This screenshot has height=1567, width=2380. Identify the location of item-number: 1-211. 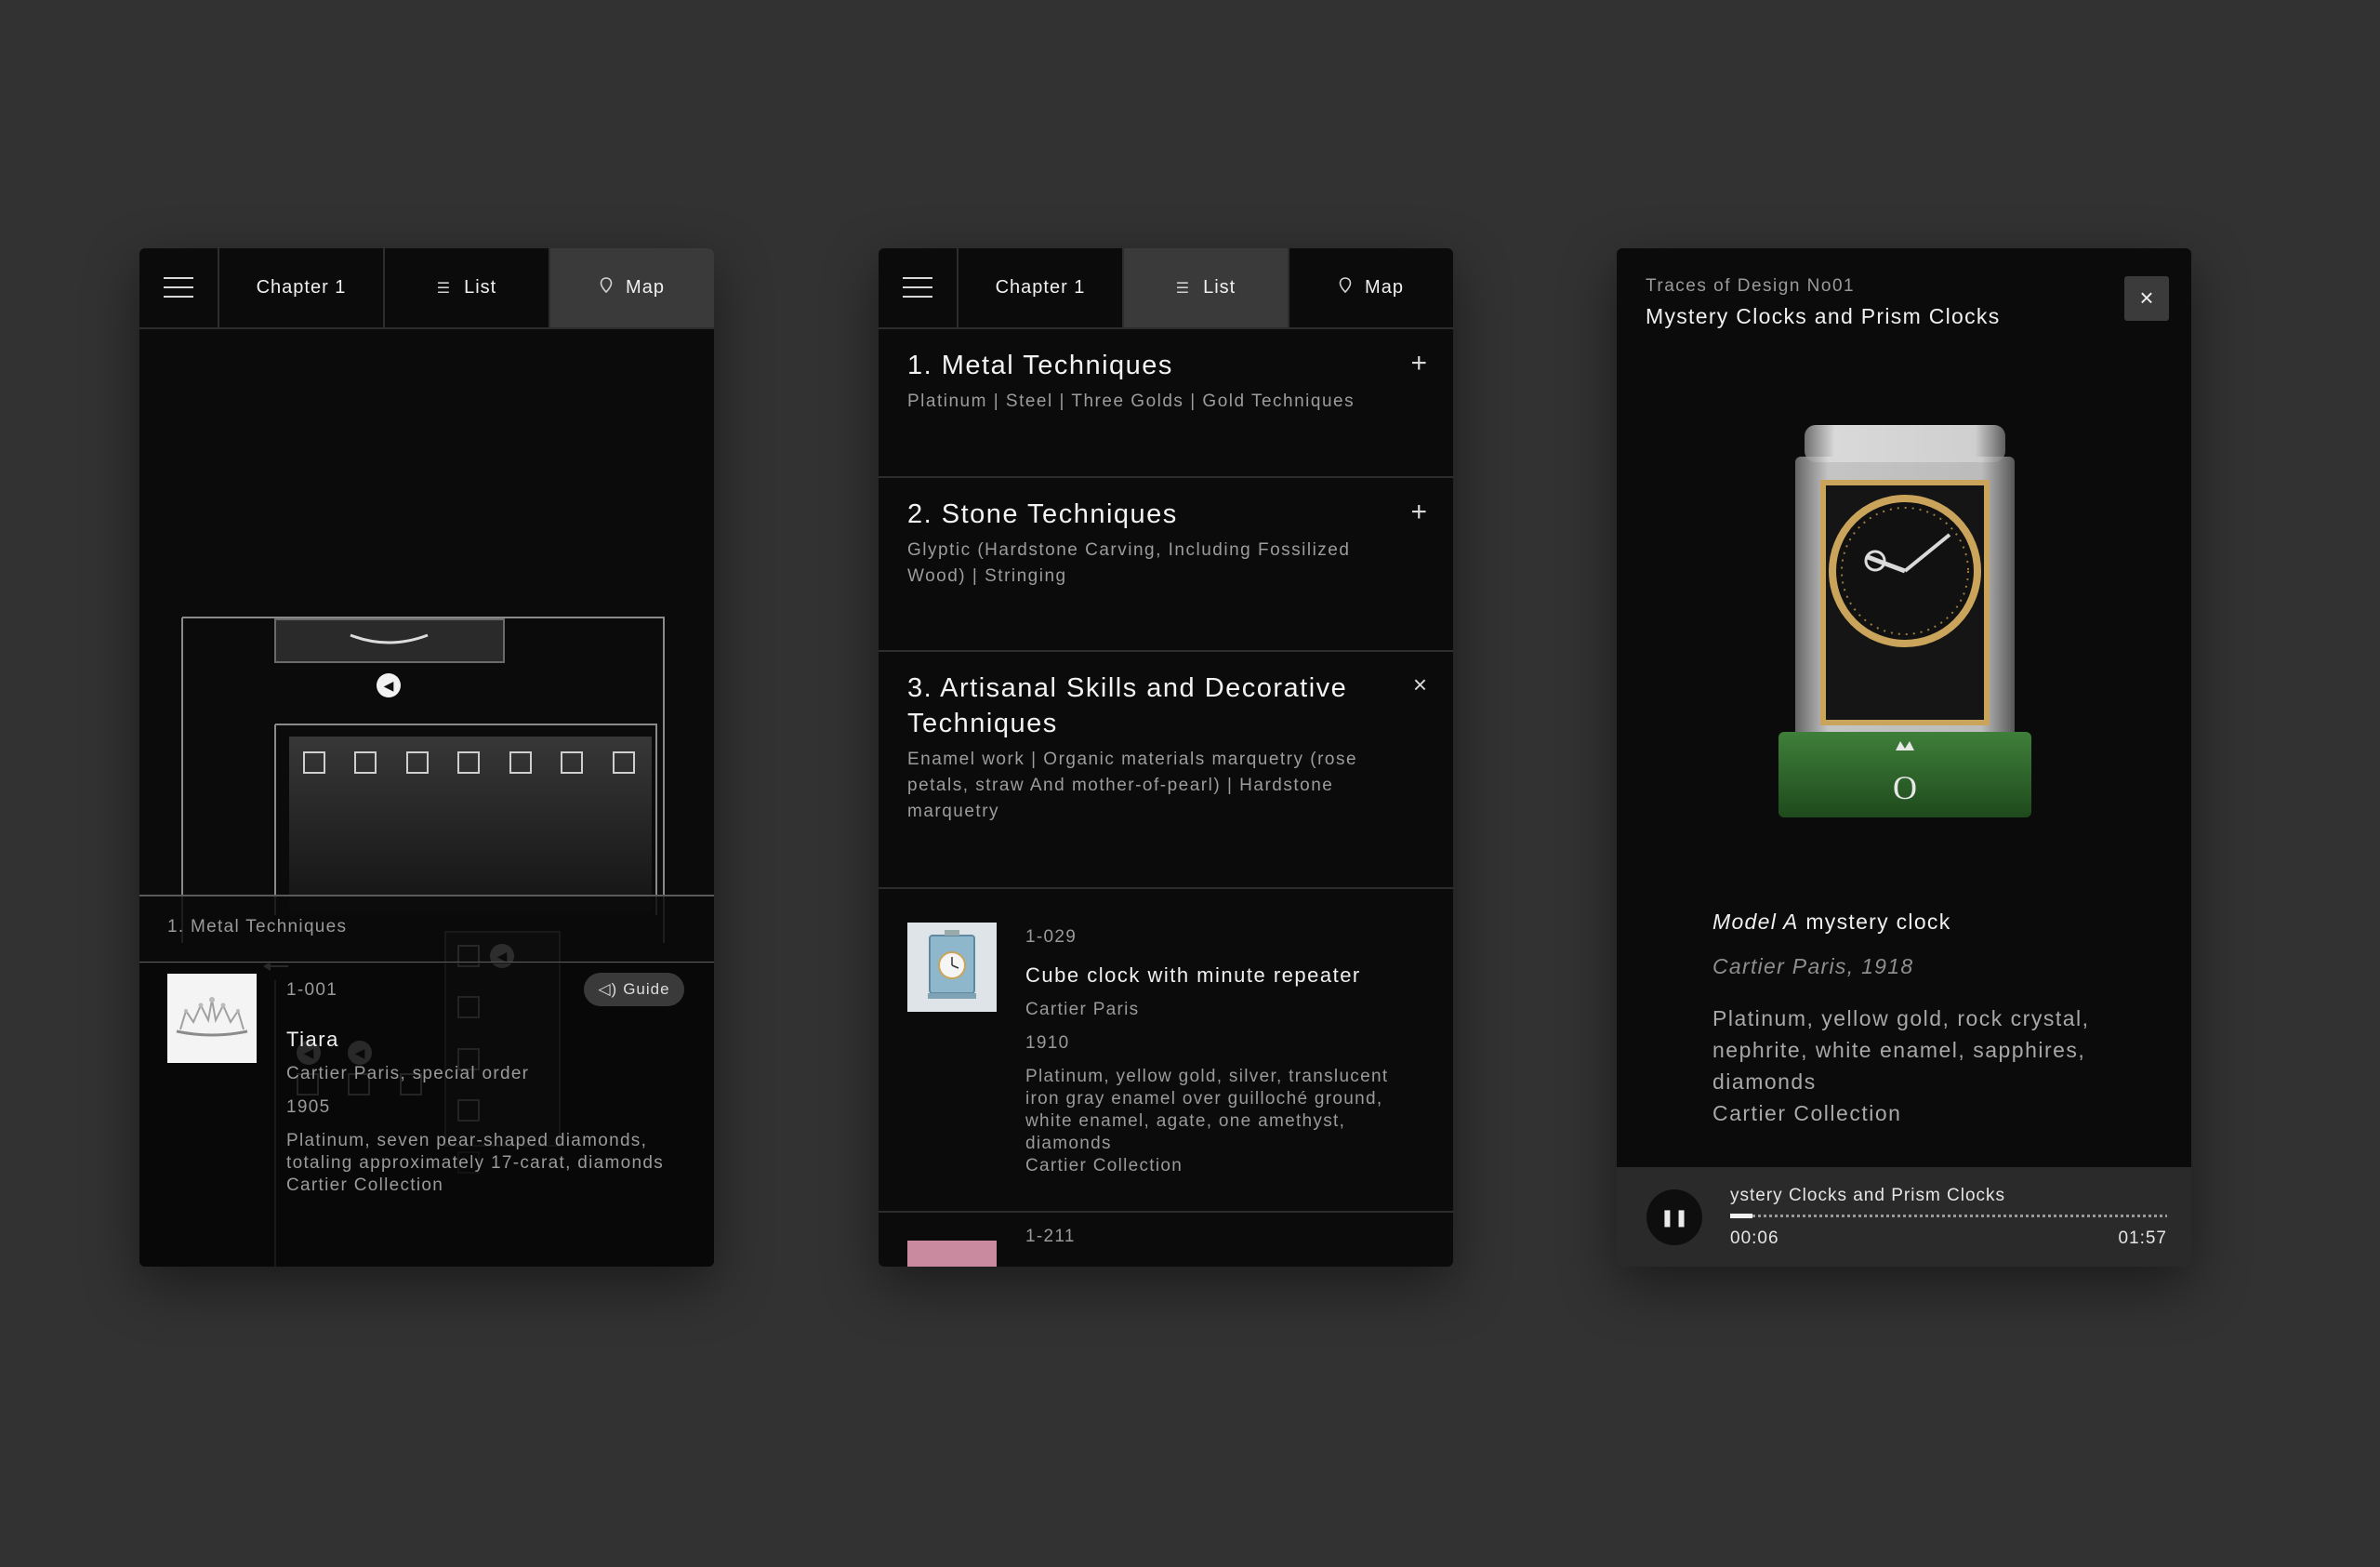
(1050, 1236).